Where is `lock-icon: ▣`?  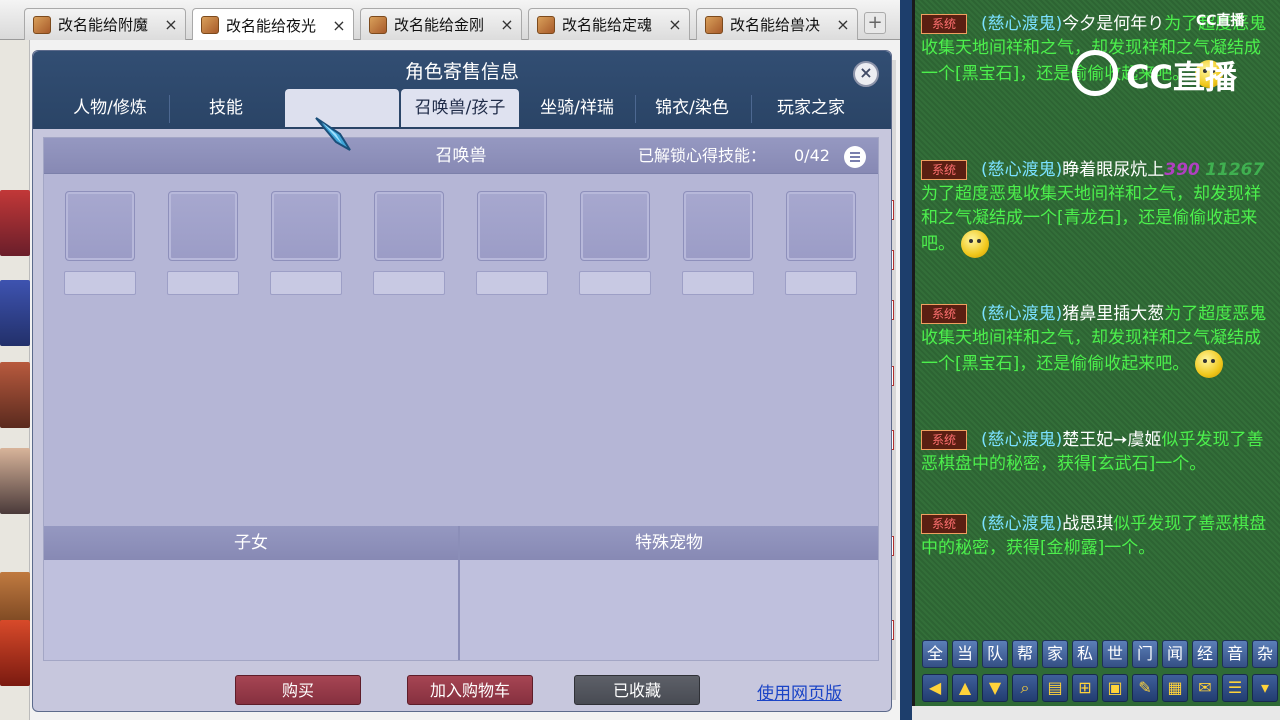
lock-icon: ▣ is located at coordinates (1115, 688).